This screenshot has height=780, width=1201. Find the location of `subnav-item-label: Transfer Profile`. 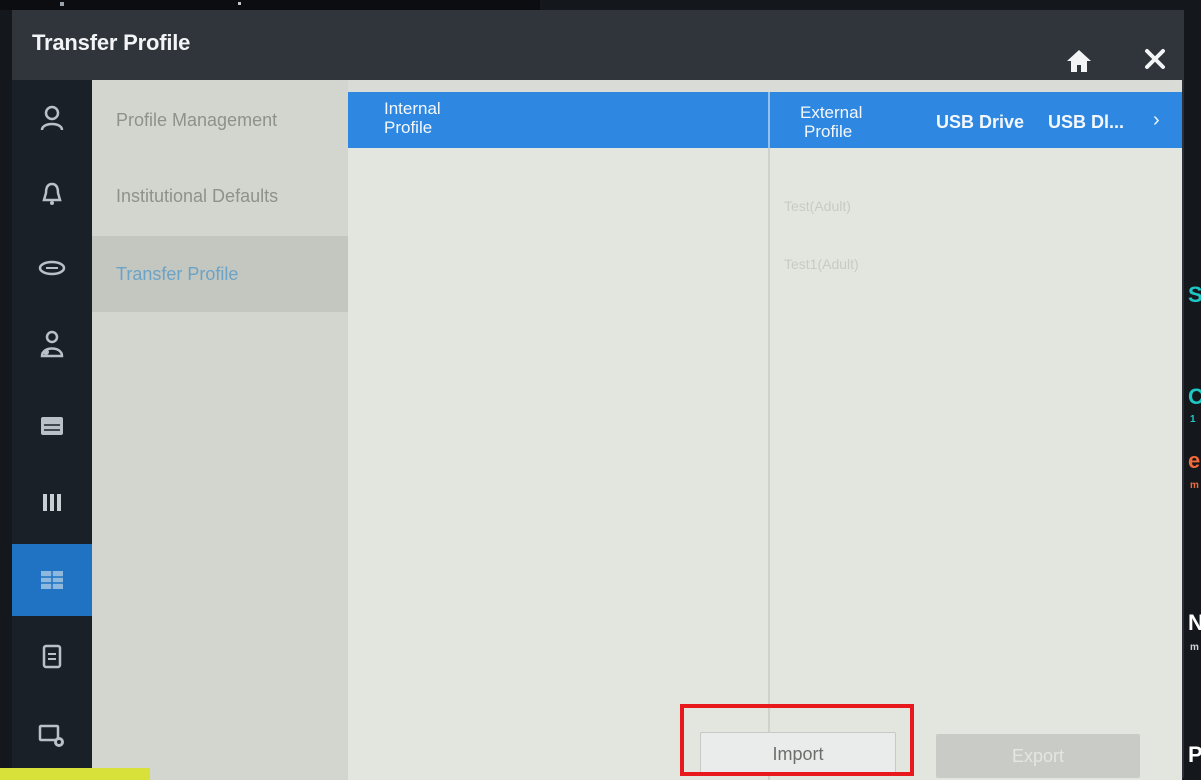

subnav-item-label: Transfer Profile is located at coordinates (177, 273).